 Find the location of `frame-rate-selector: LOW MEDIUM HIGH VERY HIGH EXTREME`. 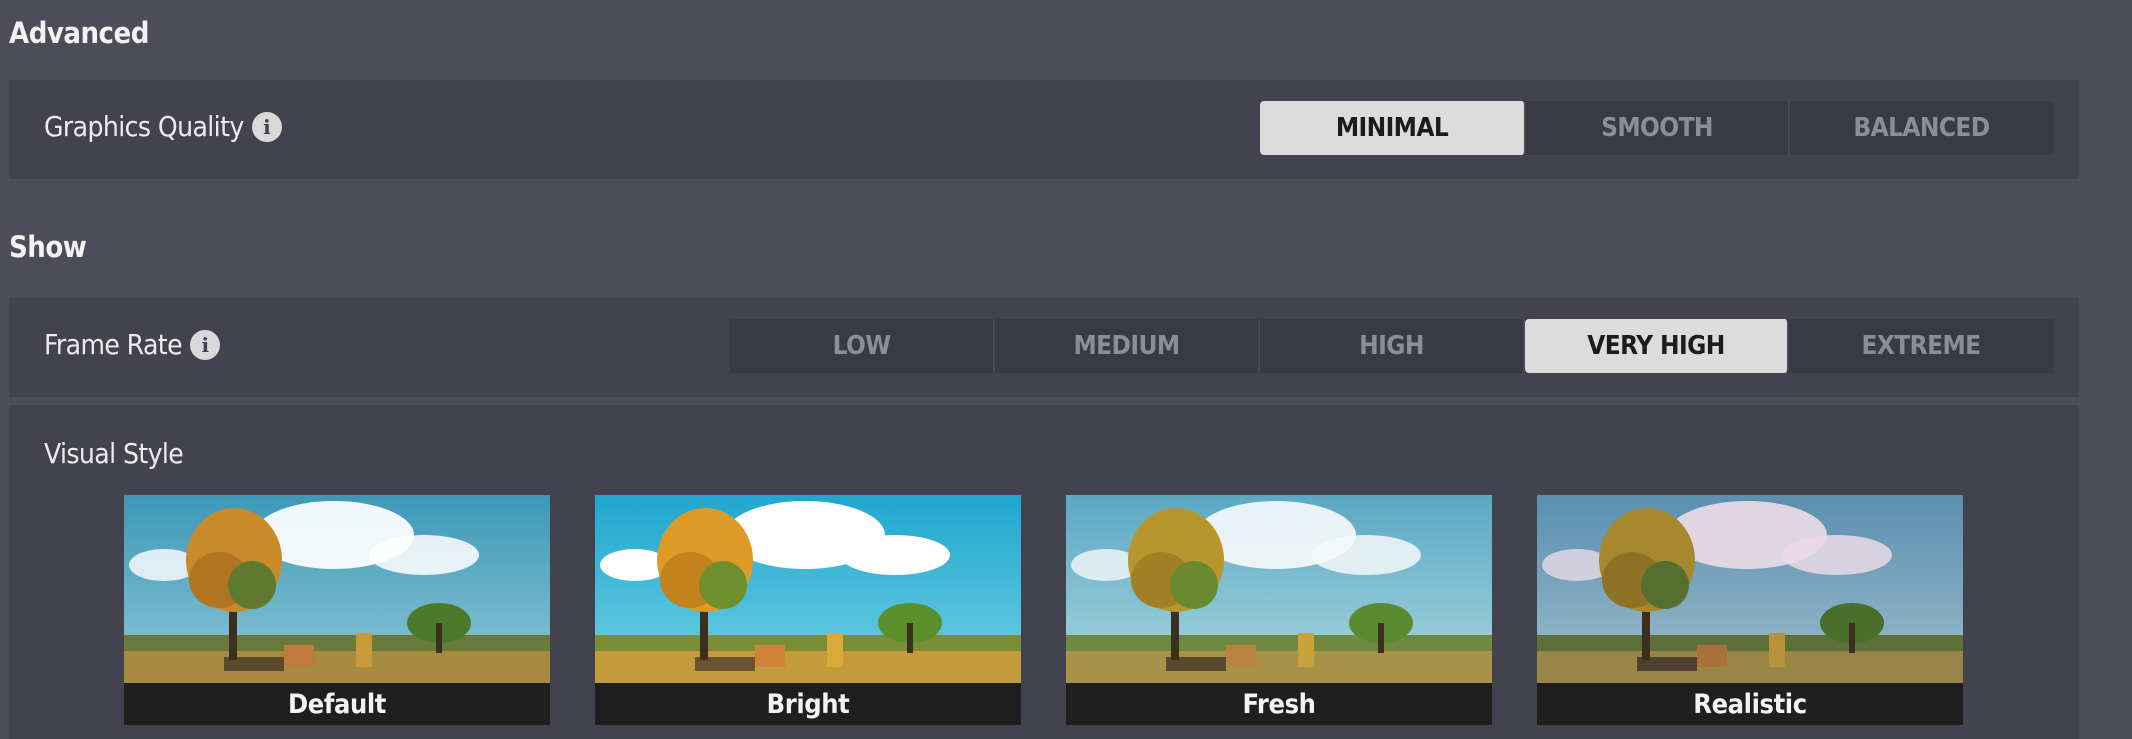

frame-rate-selector: LOW MEDIUM HIGH VERY HIGH EXTREME is located at coordinates (1391, 346).